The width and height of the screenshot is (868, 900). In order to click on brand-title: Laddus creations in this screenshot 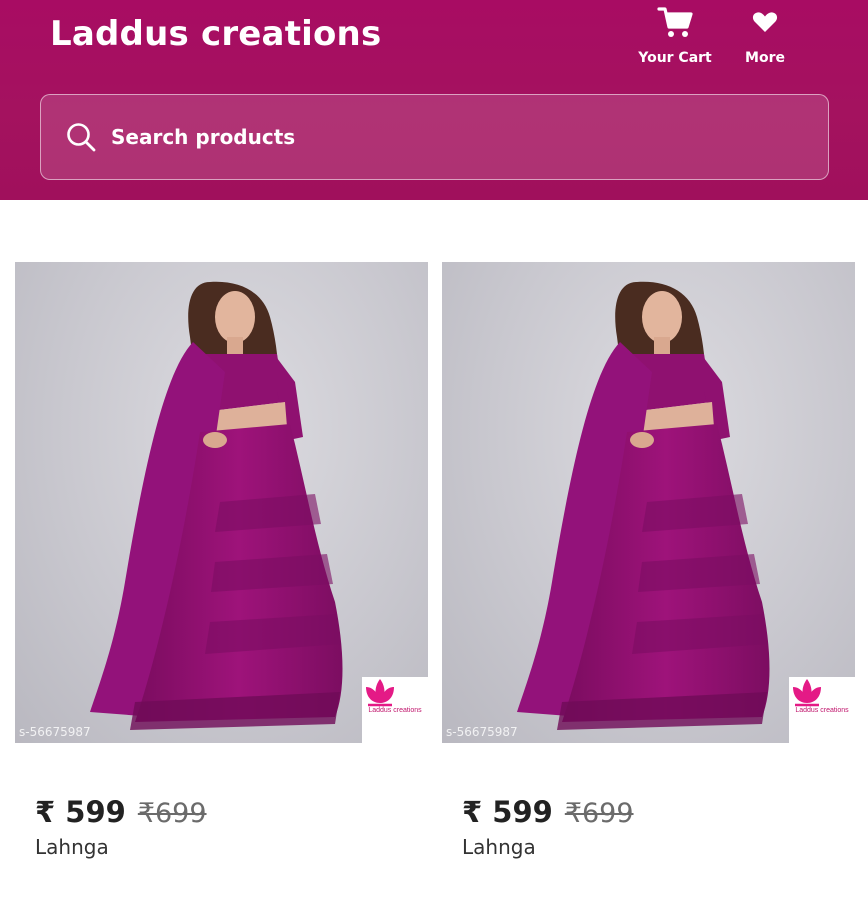, I will do `click(216, 34)`.